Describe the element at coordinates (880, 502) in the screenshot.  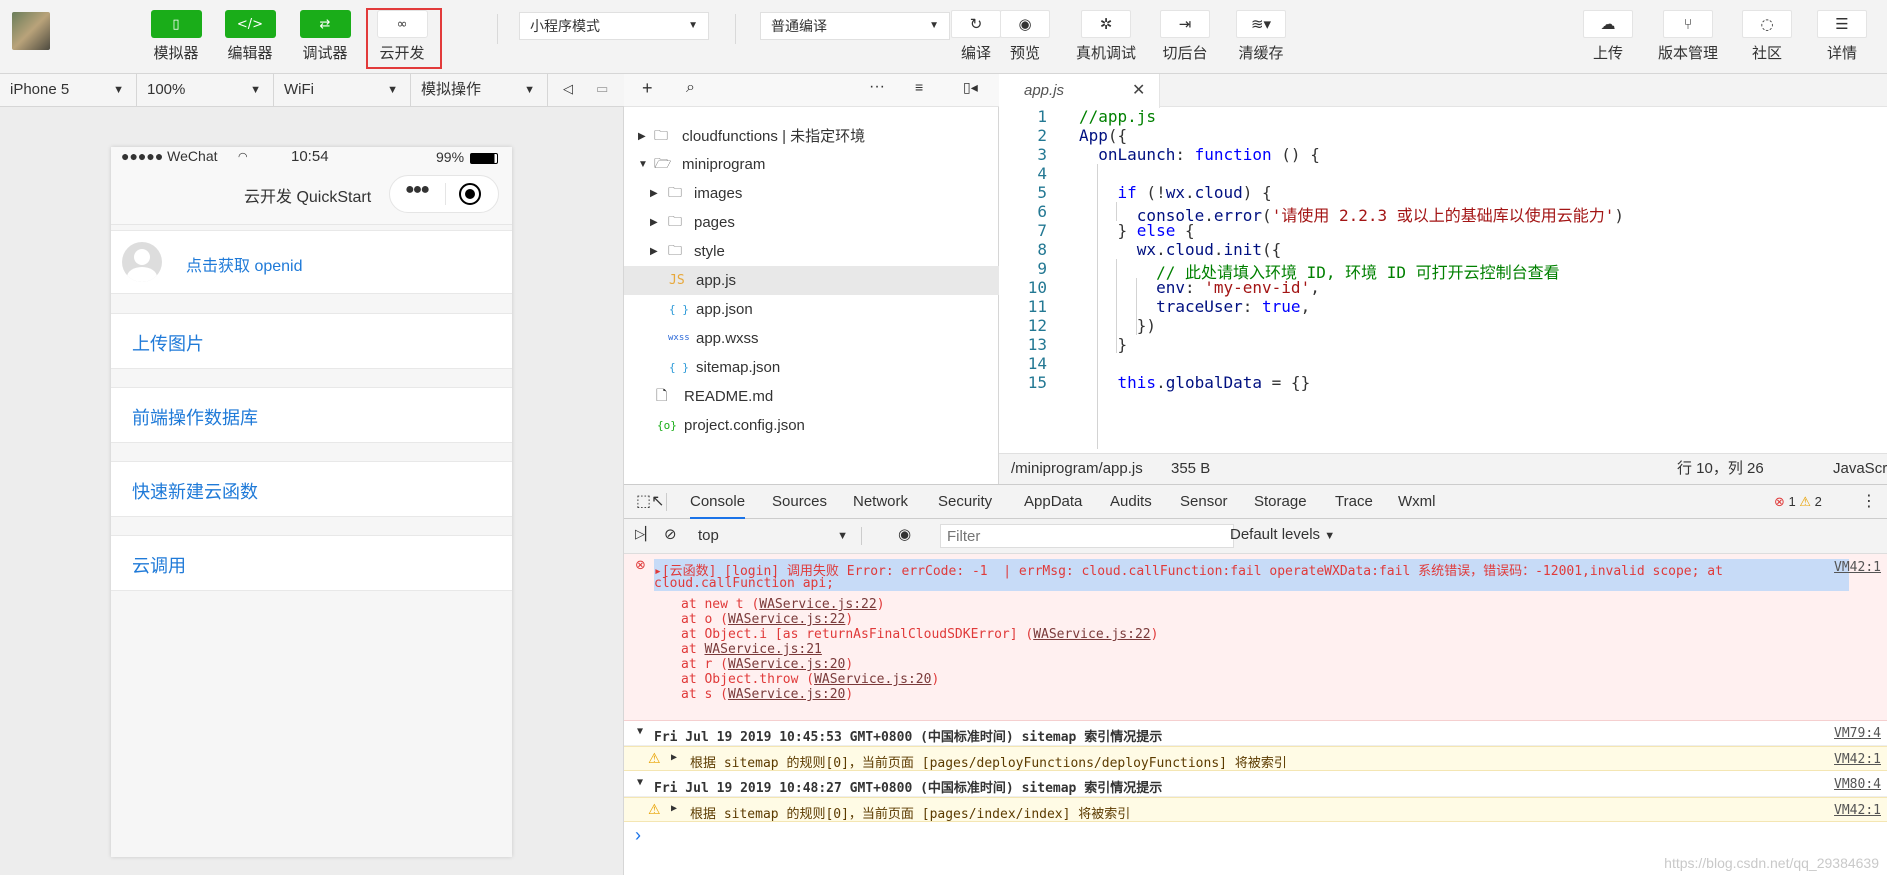
I see `tab-network: Network` at that location.